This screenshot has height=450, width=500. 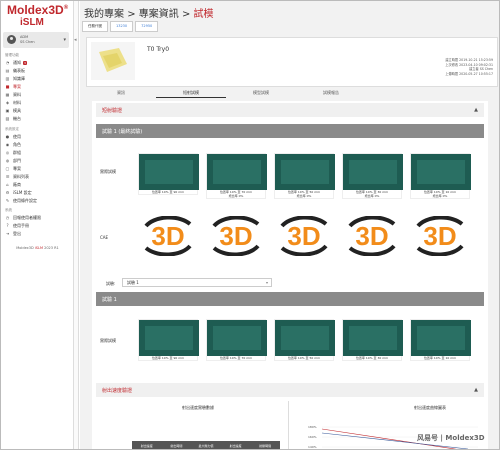 What do you see at coordinates (36, 40) in the screenshot?
I see `user-menu: ADM SS Chen ▾` at bounding box center [36, 40].